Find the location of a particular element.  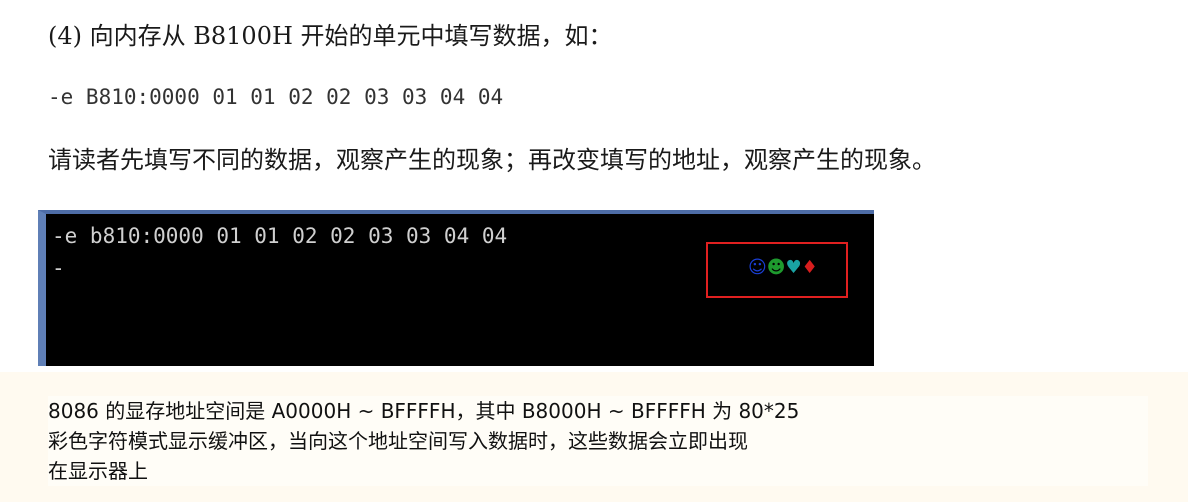

note-line-2: 彩色字符模式显示缓冲区，当向这个地址空间写入数据时，这些数据会立即出现 is located at coordinates (398, 441).